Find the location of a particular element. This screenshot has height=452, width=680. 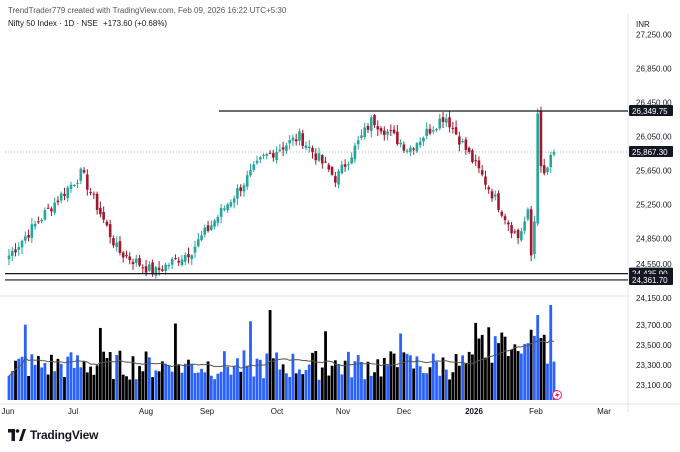

price-badge-text: 26,349.75 is located at coordinates (650, 111).